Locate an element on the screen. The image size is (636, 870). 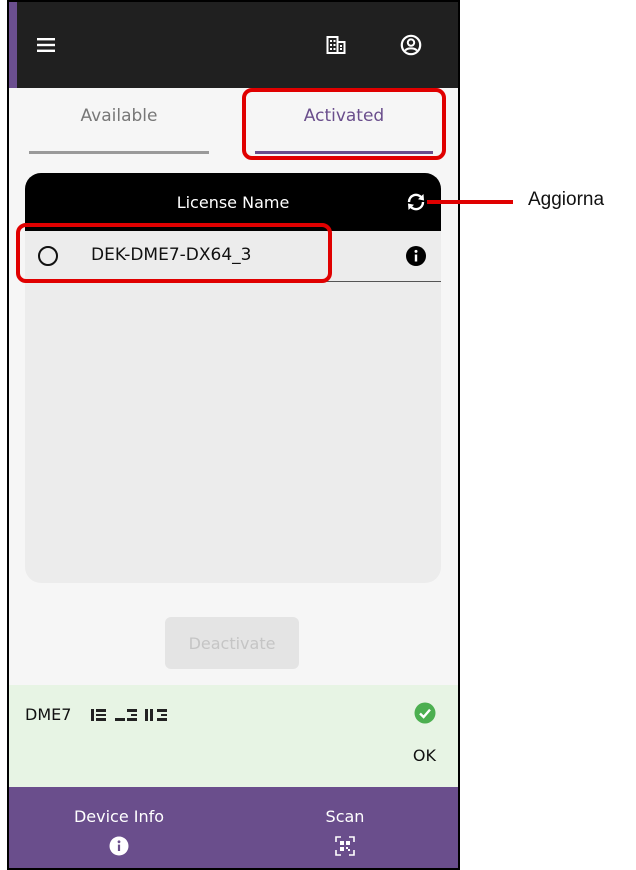
refresh-icon is located at coordinates (416, 204).